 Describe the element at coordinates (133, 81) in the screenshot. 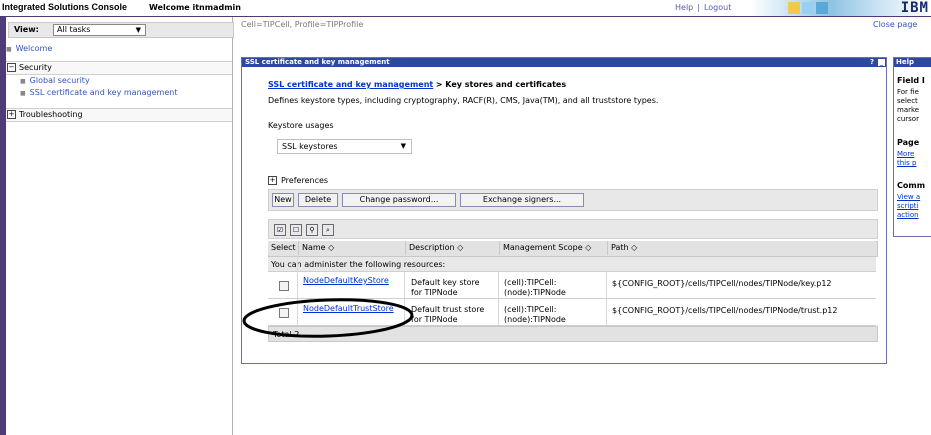

I see `nav-item-global-security: ■ Global security` at that location.